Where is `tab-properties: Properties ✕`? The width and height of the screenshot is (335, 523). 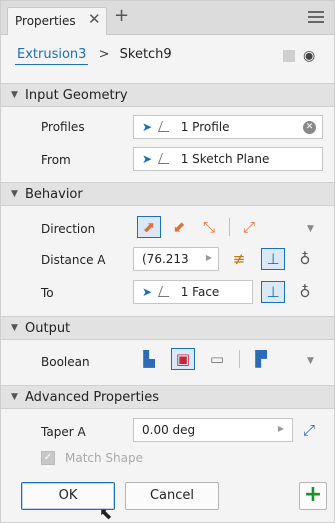
tab-properties: Properties ✕ is located at coordinates (57, 21).